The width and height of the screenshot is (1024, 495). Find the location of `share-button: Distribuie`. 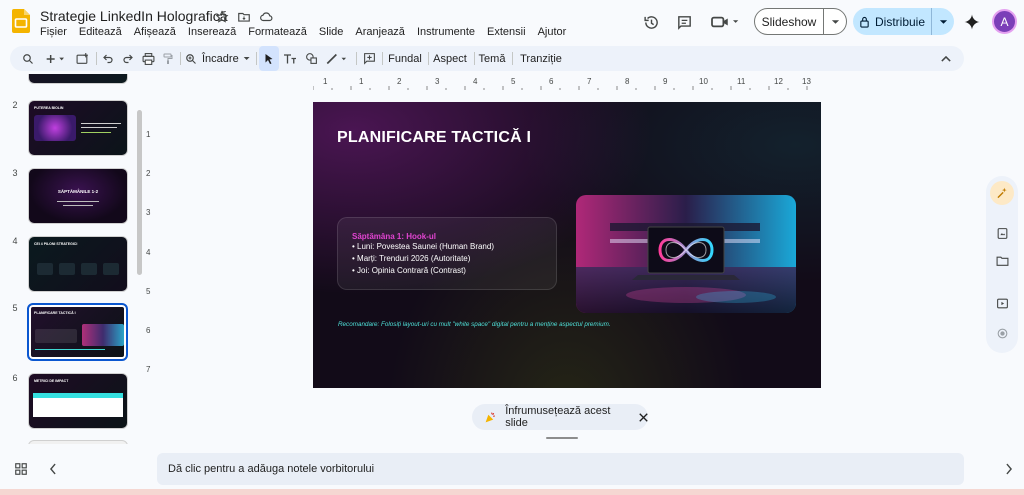

share-button: Distribuie is located at coordinates (903, 21).